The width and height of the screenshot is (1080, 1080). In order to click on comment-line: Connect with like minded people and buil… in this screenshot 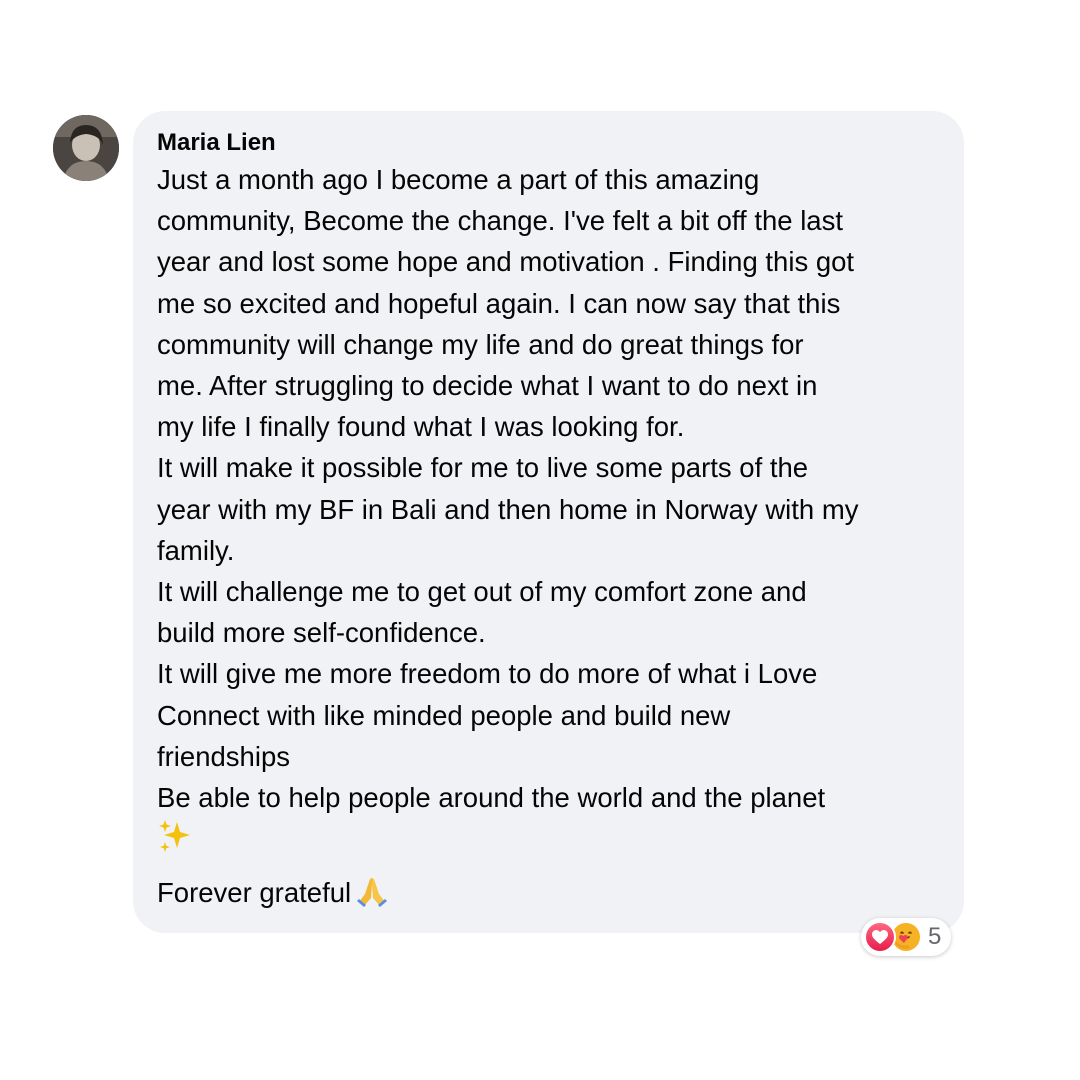, I will do `click(444, 715)`.